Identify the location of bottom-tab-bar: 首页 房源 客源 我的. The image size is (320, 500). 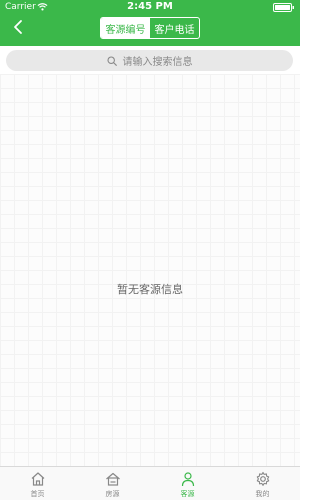
(150, 483).